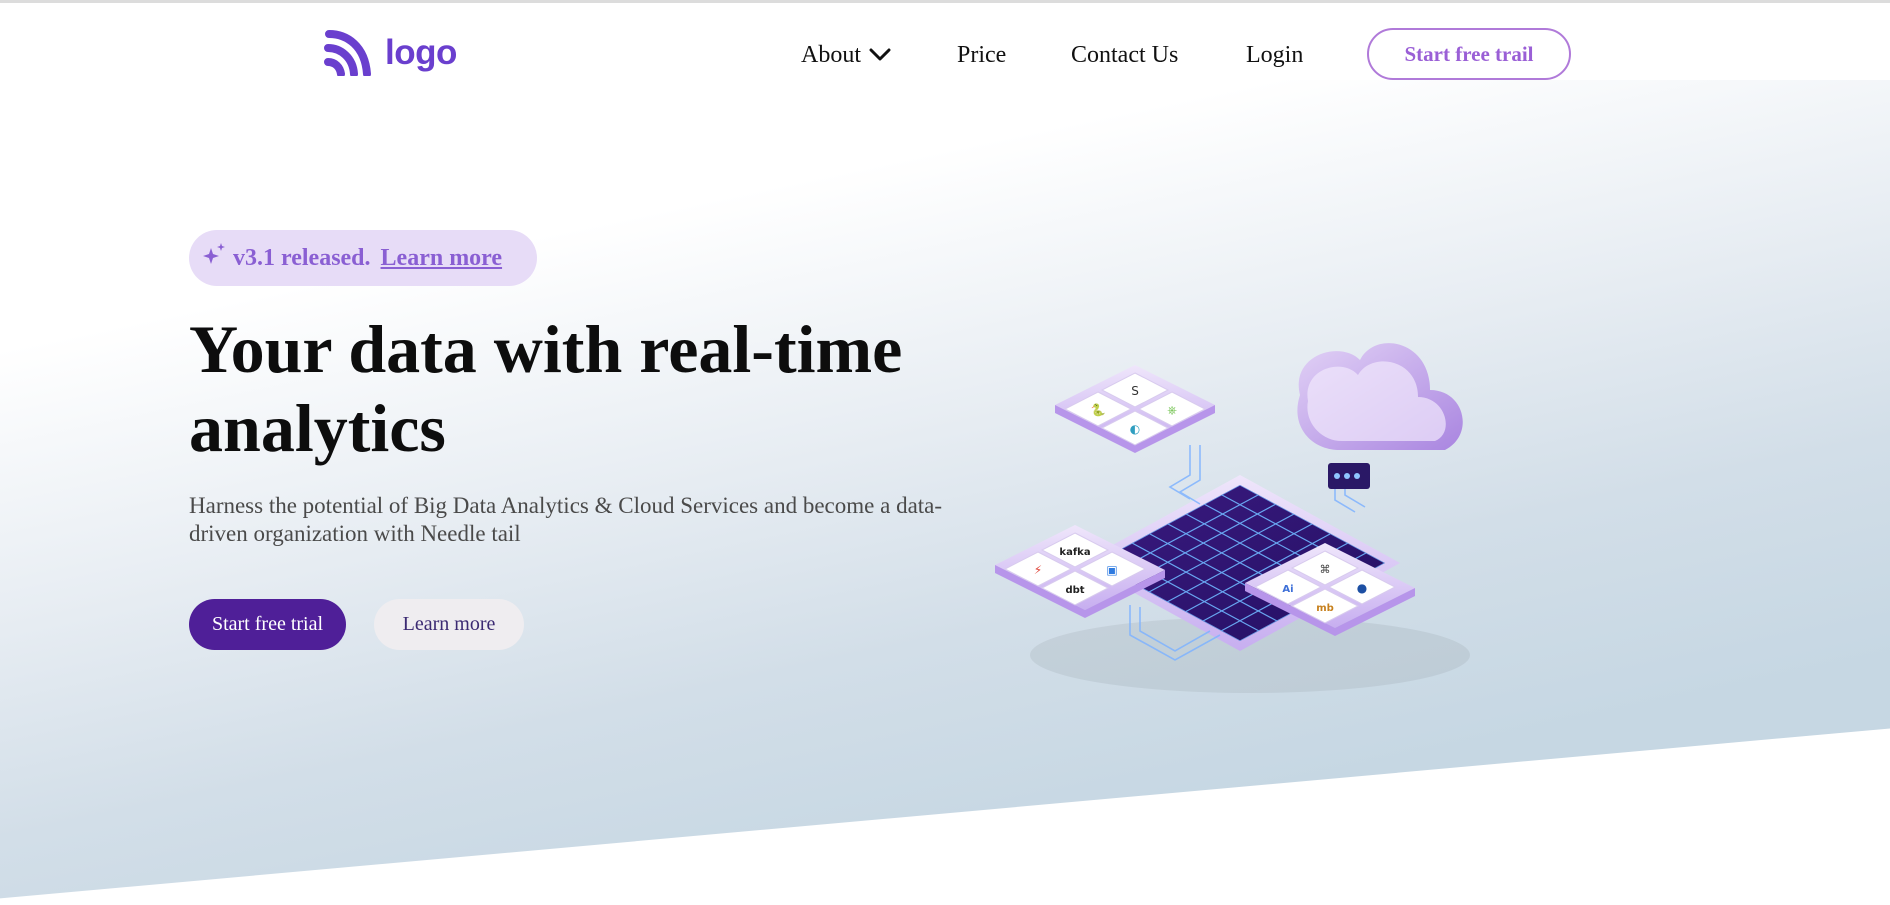 This screenshot has height=905, width=1890. What do you see at coordinates (1135, 429) in the screenshot?
I see `tile-logo-4: ◐` at bounding box center [1135, 429].